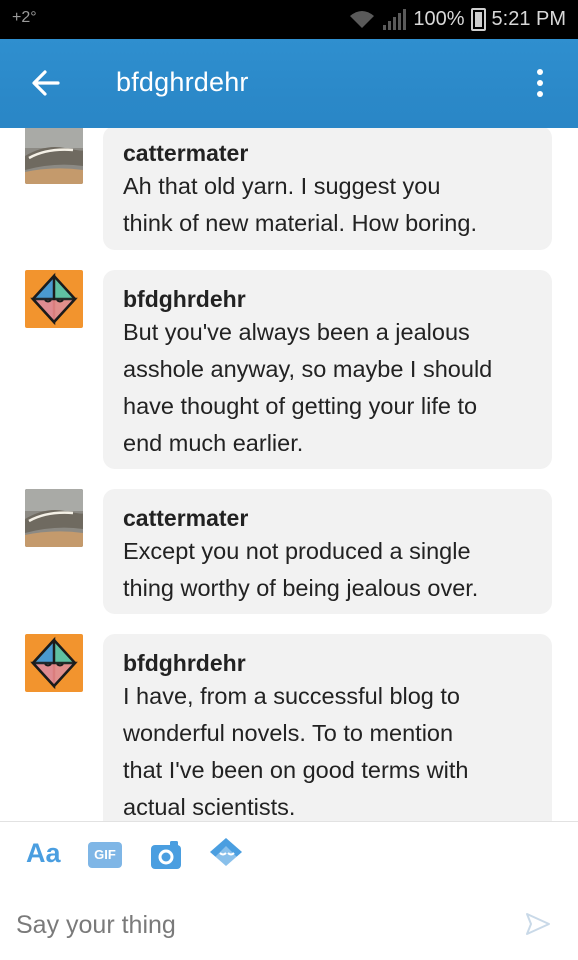 Image resolution: width=578 pixels, height=960 pixels. Describe the element at coordinates (213, 443) in the screenshot. I see `message-line: end much earlier.` at that location.